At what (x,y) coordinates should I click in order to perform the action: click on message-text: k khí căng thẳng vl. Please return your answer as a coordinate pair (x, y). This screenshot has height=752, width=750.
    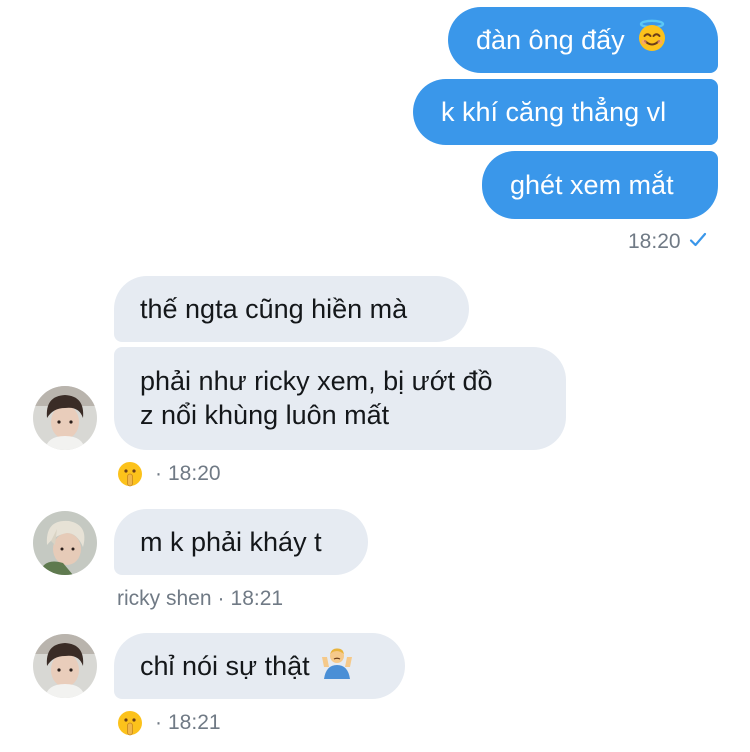
    Looking at the image, I should click on (554, 112).